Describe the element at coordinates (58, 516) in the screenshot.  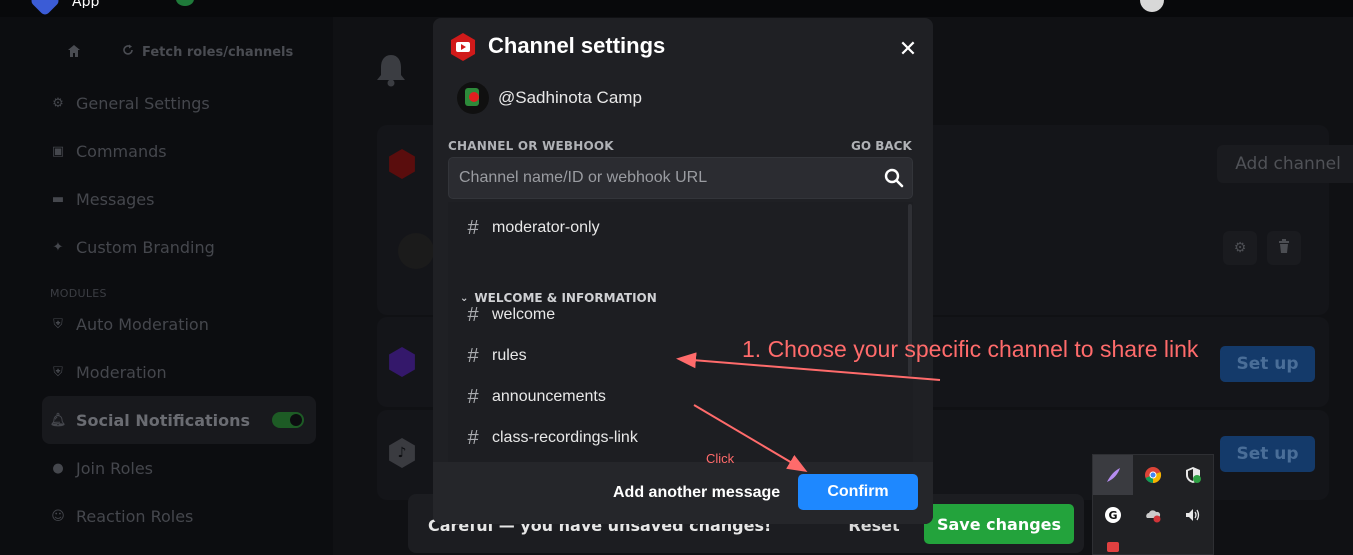
I see `smile-icon: ☺` at that location.